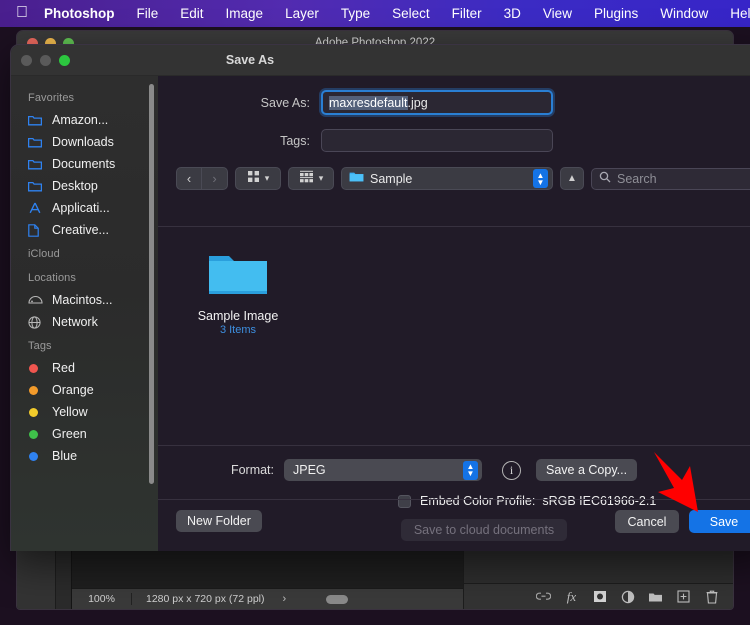 This screenshot has width=750, height=625. Describe the element at coordinates (302, 13) in the screenshot. I see `menu-item-layer: Layer` at that location.